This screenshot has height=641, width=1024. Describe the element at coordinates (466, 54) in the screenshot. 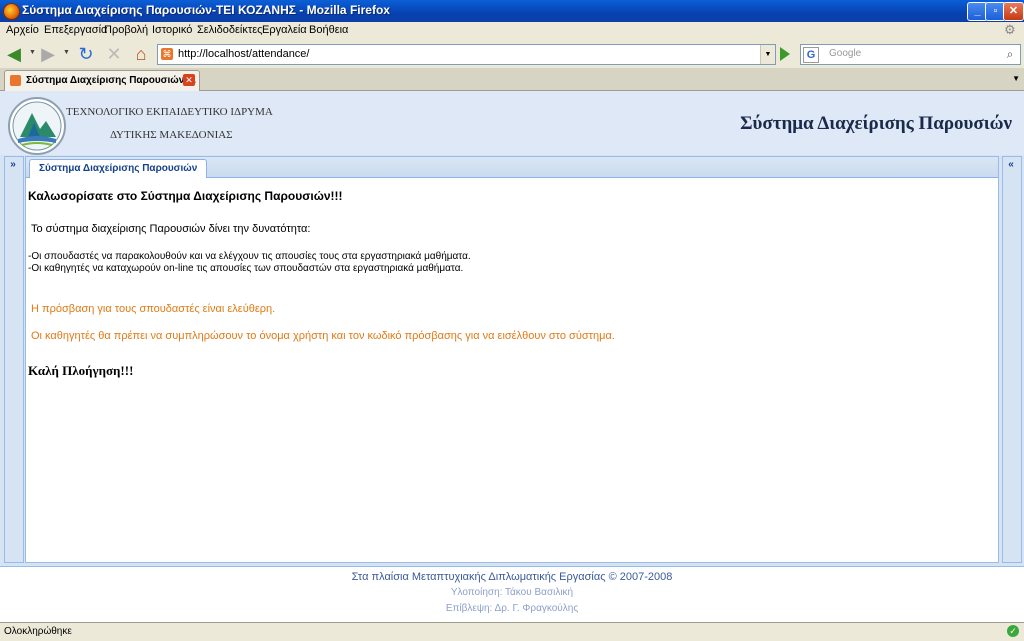

I see `address-bar: ⌘ http://localhost/attendance/ ▼` at that location.